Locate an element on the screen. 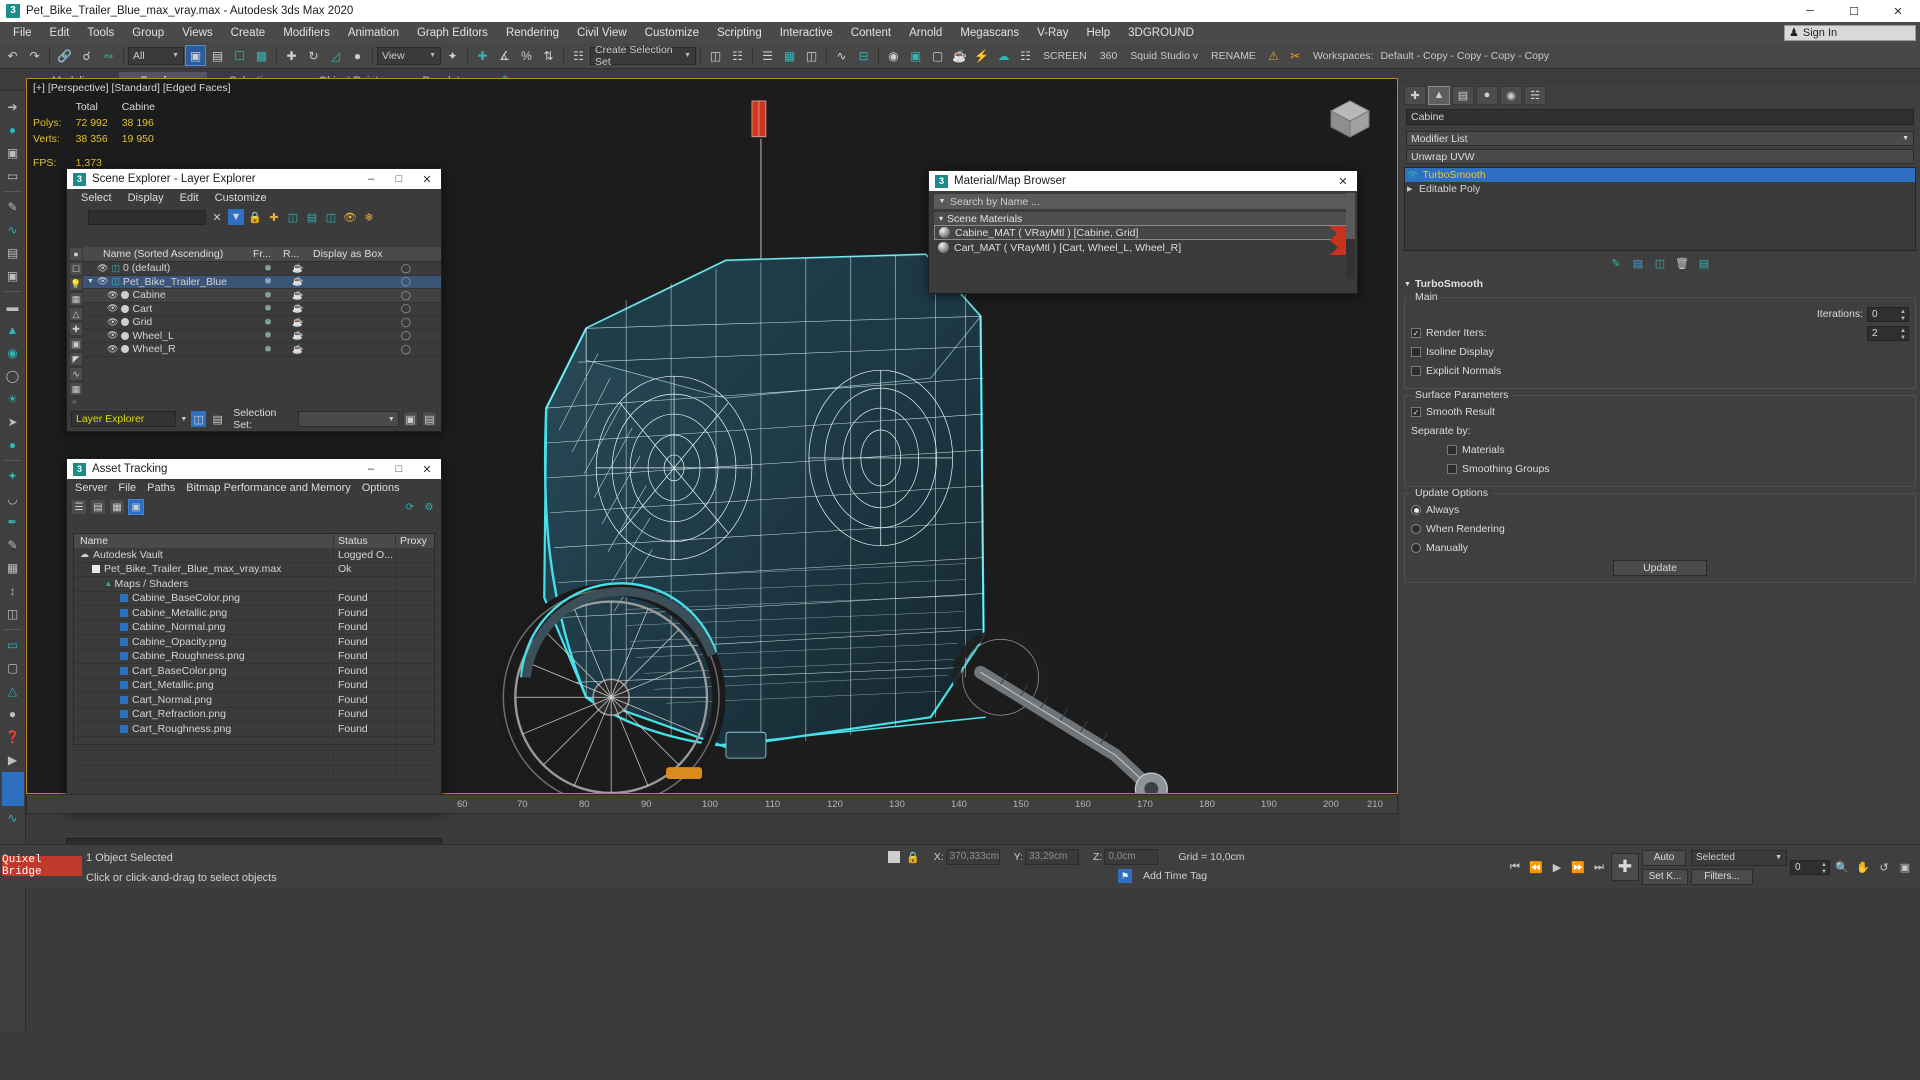 The image size is (1920, 1080). menu-3dground: 3DGROUND is located at coordinates (1161, 33).